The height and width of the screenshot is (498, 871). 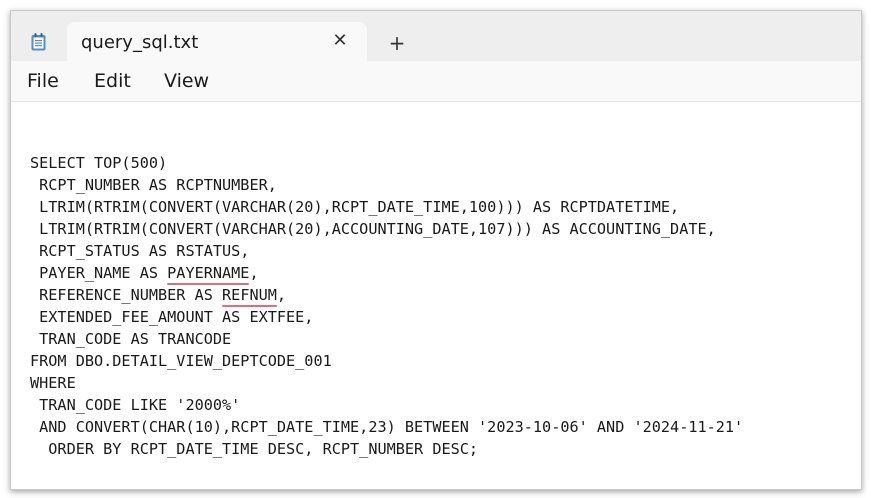 I want to click on code-line: RCPT_NUMBER AS RCPTNUMBER,, so click(x=153, y=185).